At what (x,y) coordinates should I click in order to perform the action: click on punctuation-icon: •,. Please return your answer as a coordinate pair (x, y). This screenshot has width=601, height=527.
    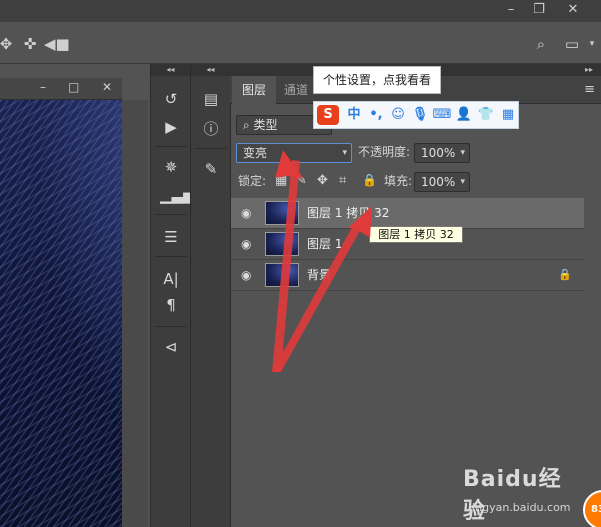
    Looking at the image, I should click on (376, 115).